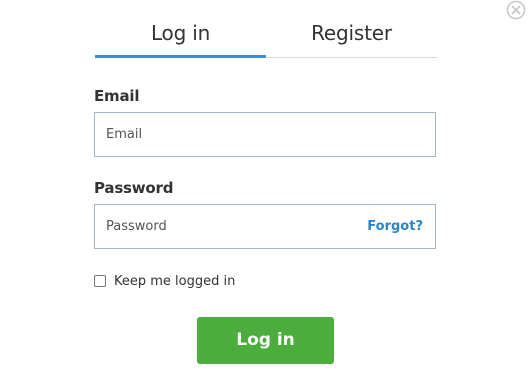 The height and width of the screenshot is (389, 531). I want to click on password-field-box: Forgot?, so click(265, 226).